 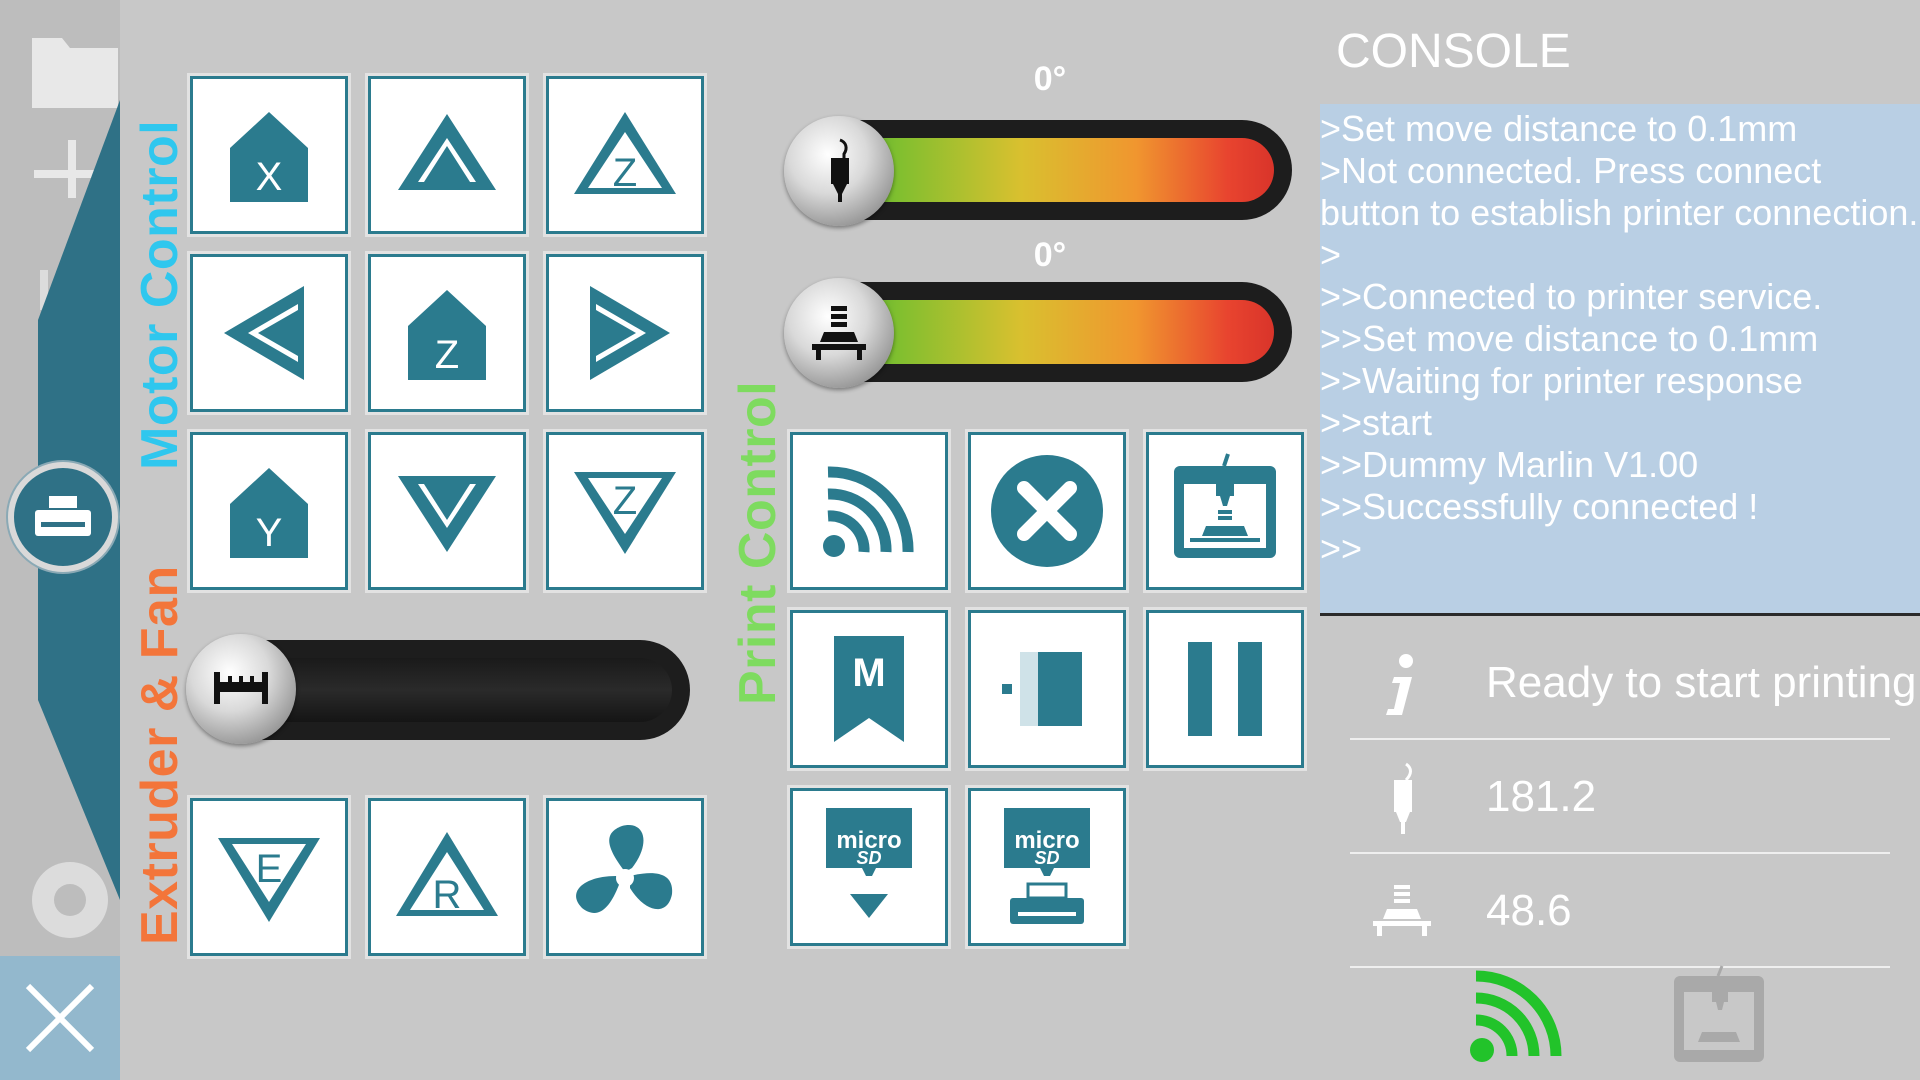 I want to click on retract-button: R, so click(x=447, y=877).